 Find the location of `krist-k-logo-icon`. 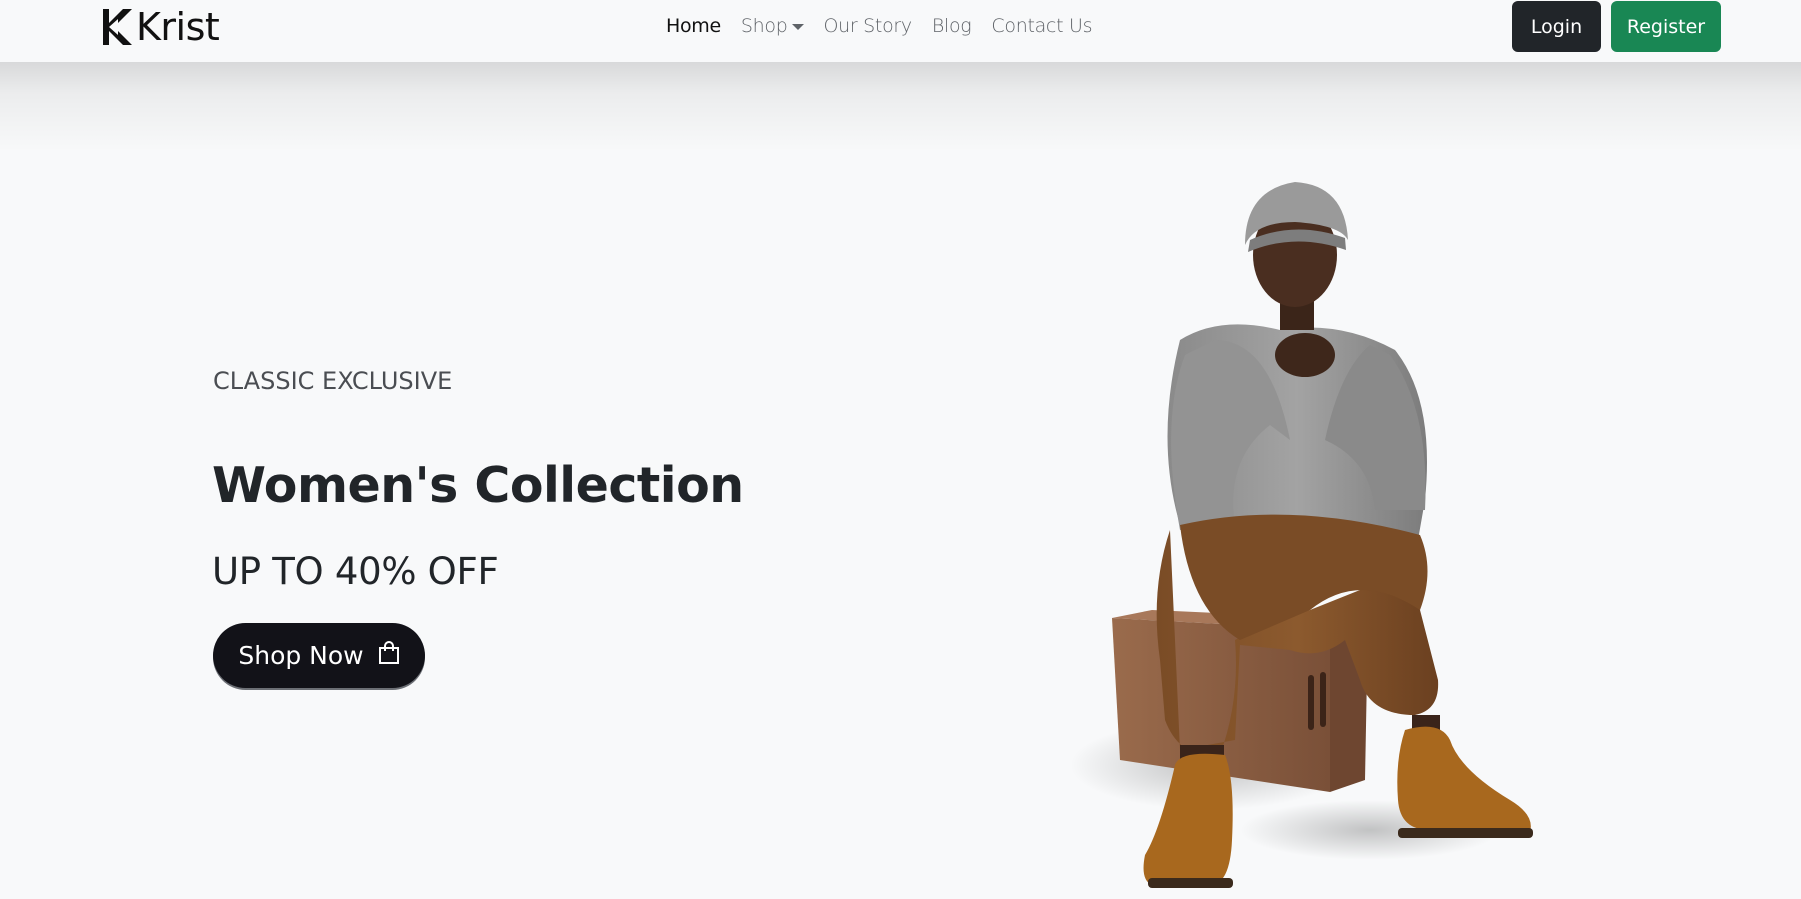

krist-k-logo-icon is located at coordinates (118, 27).